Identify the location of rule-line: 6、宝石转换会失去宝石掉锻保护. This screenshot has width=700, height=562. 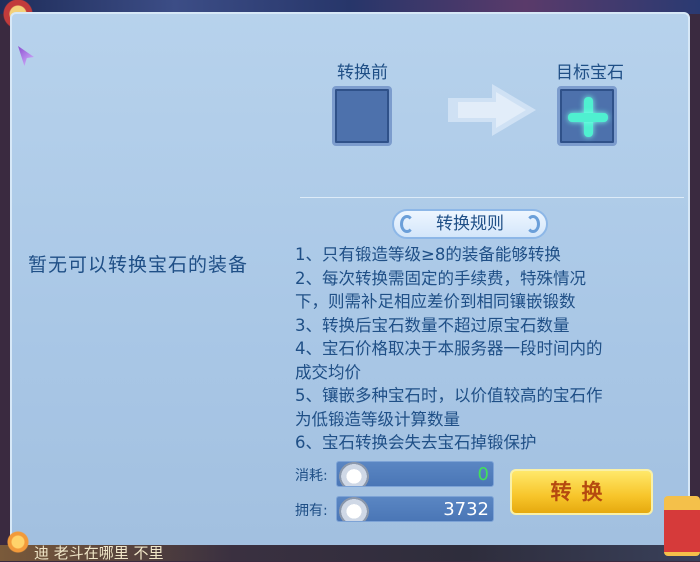
(416, 442).